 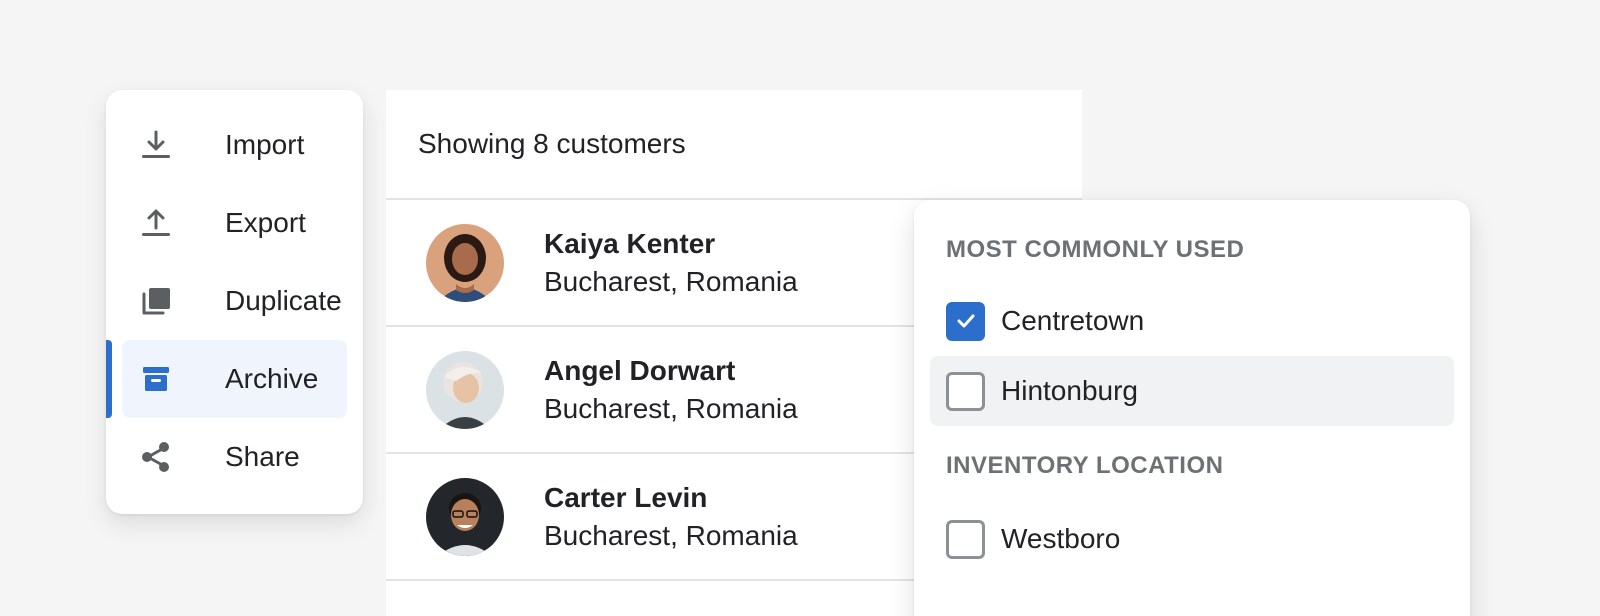 I want to click on import-icon, so click(x=156, y=145).